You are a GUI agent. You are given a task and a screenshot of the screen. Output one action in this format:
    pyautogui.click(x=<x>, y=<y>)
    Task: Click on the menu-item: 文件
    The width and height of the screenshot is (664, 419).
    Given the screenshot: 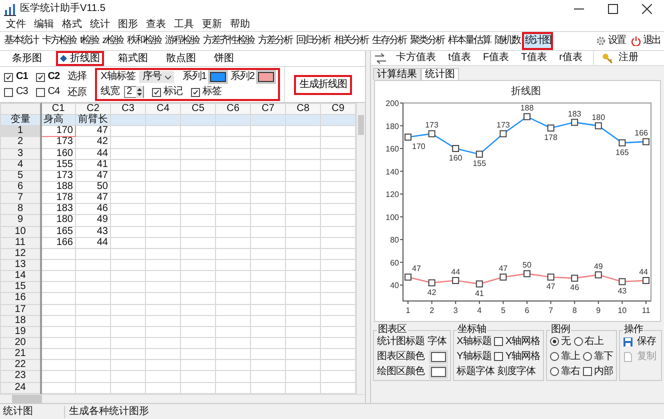 What is the action you would take?
    pyautogui.click(x=16, y=24)
    